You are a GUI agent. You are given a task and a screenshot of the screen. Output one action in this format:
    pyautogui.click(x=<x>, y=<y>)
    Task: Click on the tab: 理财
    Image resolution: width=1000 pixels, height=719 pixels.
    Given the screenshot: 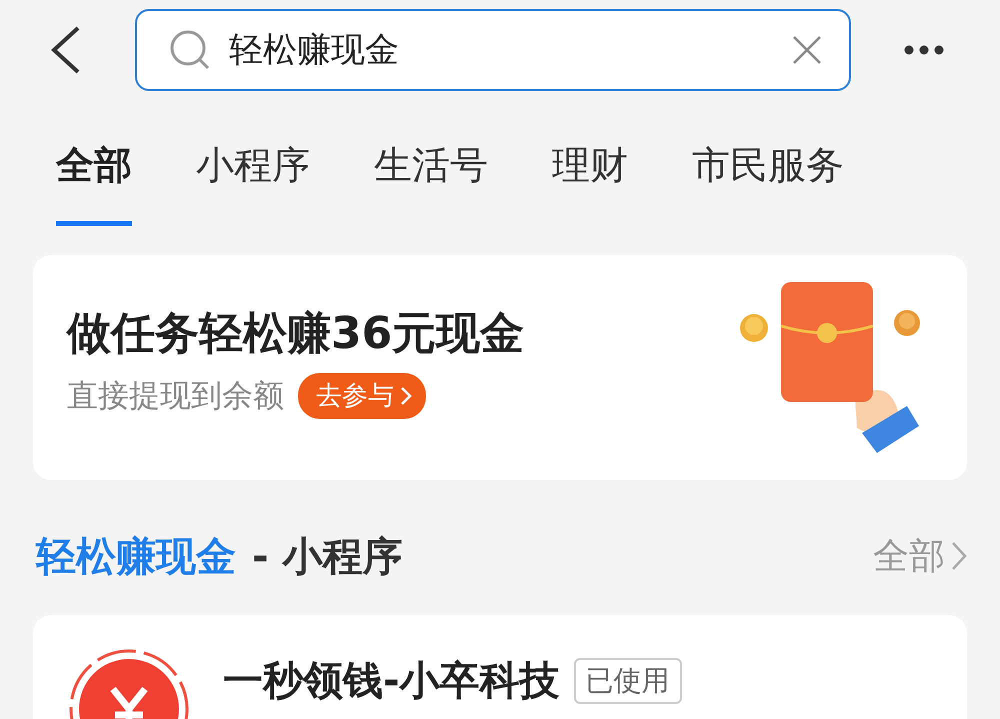 What is the action you would take?
    pyautogui.click(x=590, y=183)
    